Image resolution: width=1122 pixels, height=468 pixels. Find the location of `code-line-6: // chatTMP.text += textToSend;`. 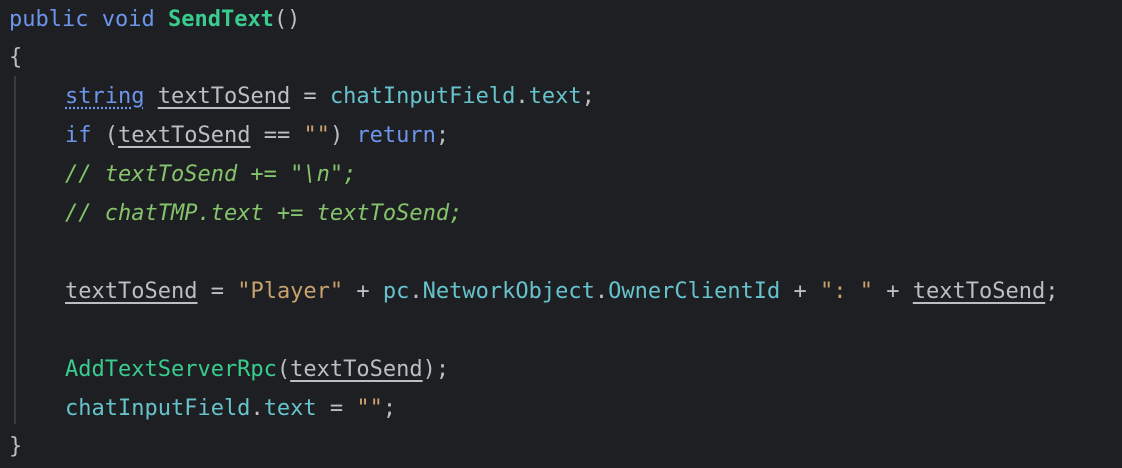

code-line-6: // chatTMP.text += textToSend; is located at coordinates (235, 213).